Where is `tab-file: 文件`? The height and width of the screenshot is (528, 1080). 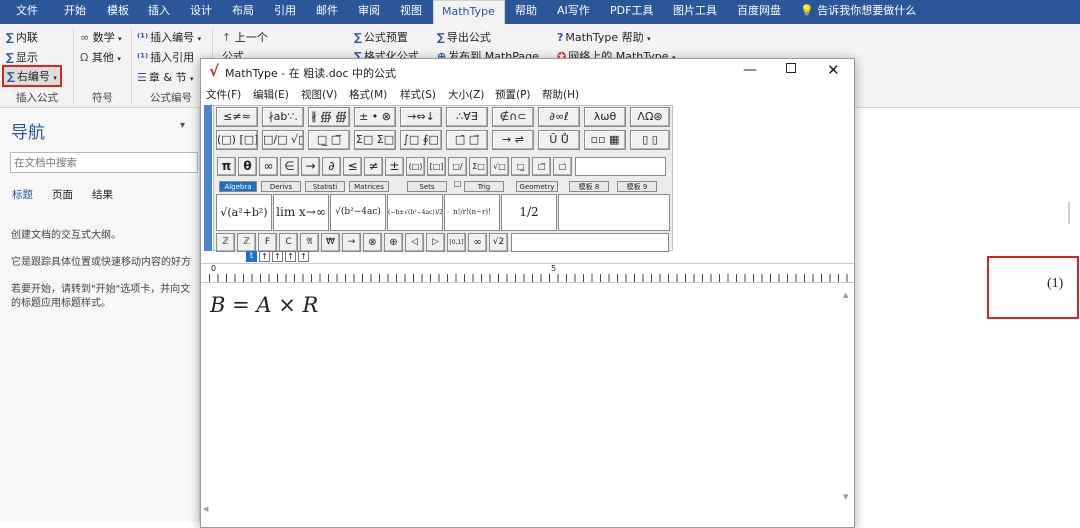 tab-file: 文件 is located at coordinates (27, 12).